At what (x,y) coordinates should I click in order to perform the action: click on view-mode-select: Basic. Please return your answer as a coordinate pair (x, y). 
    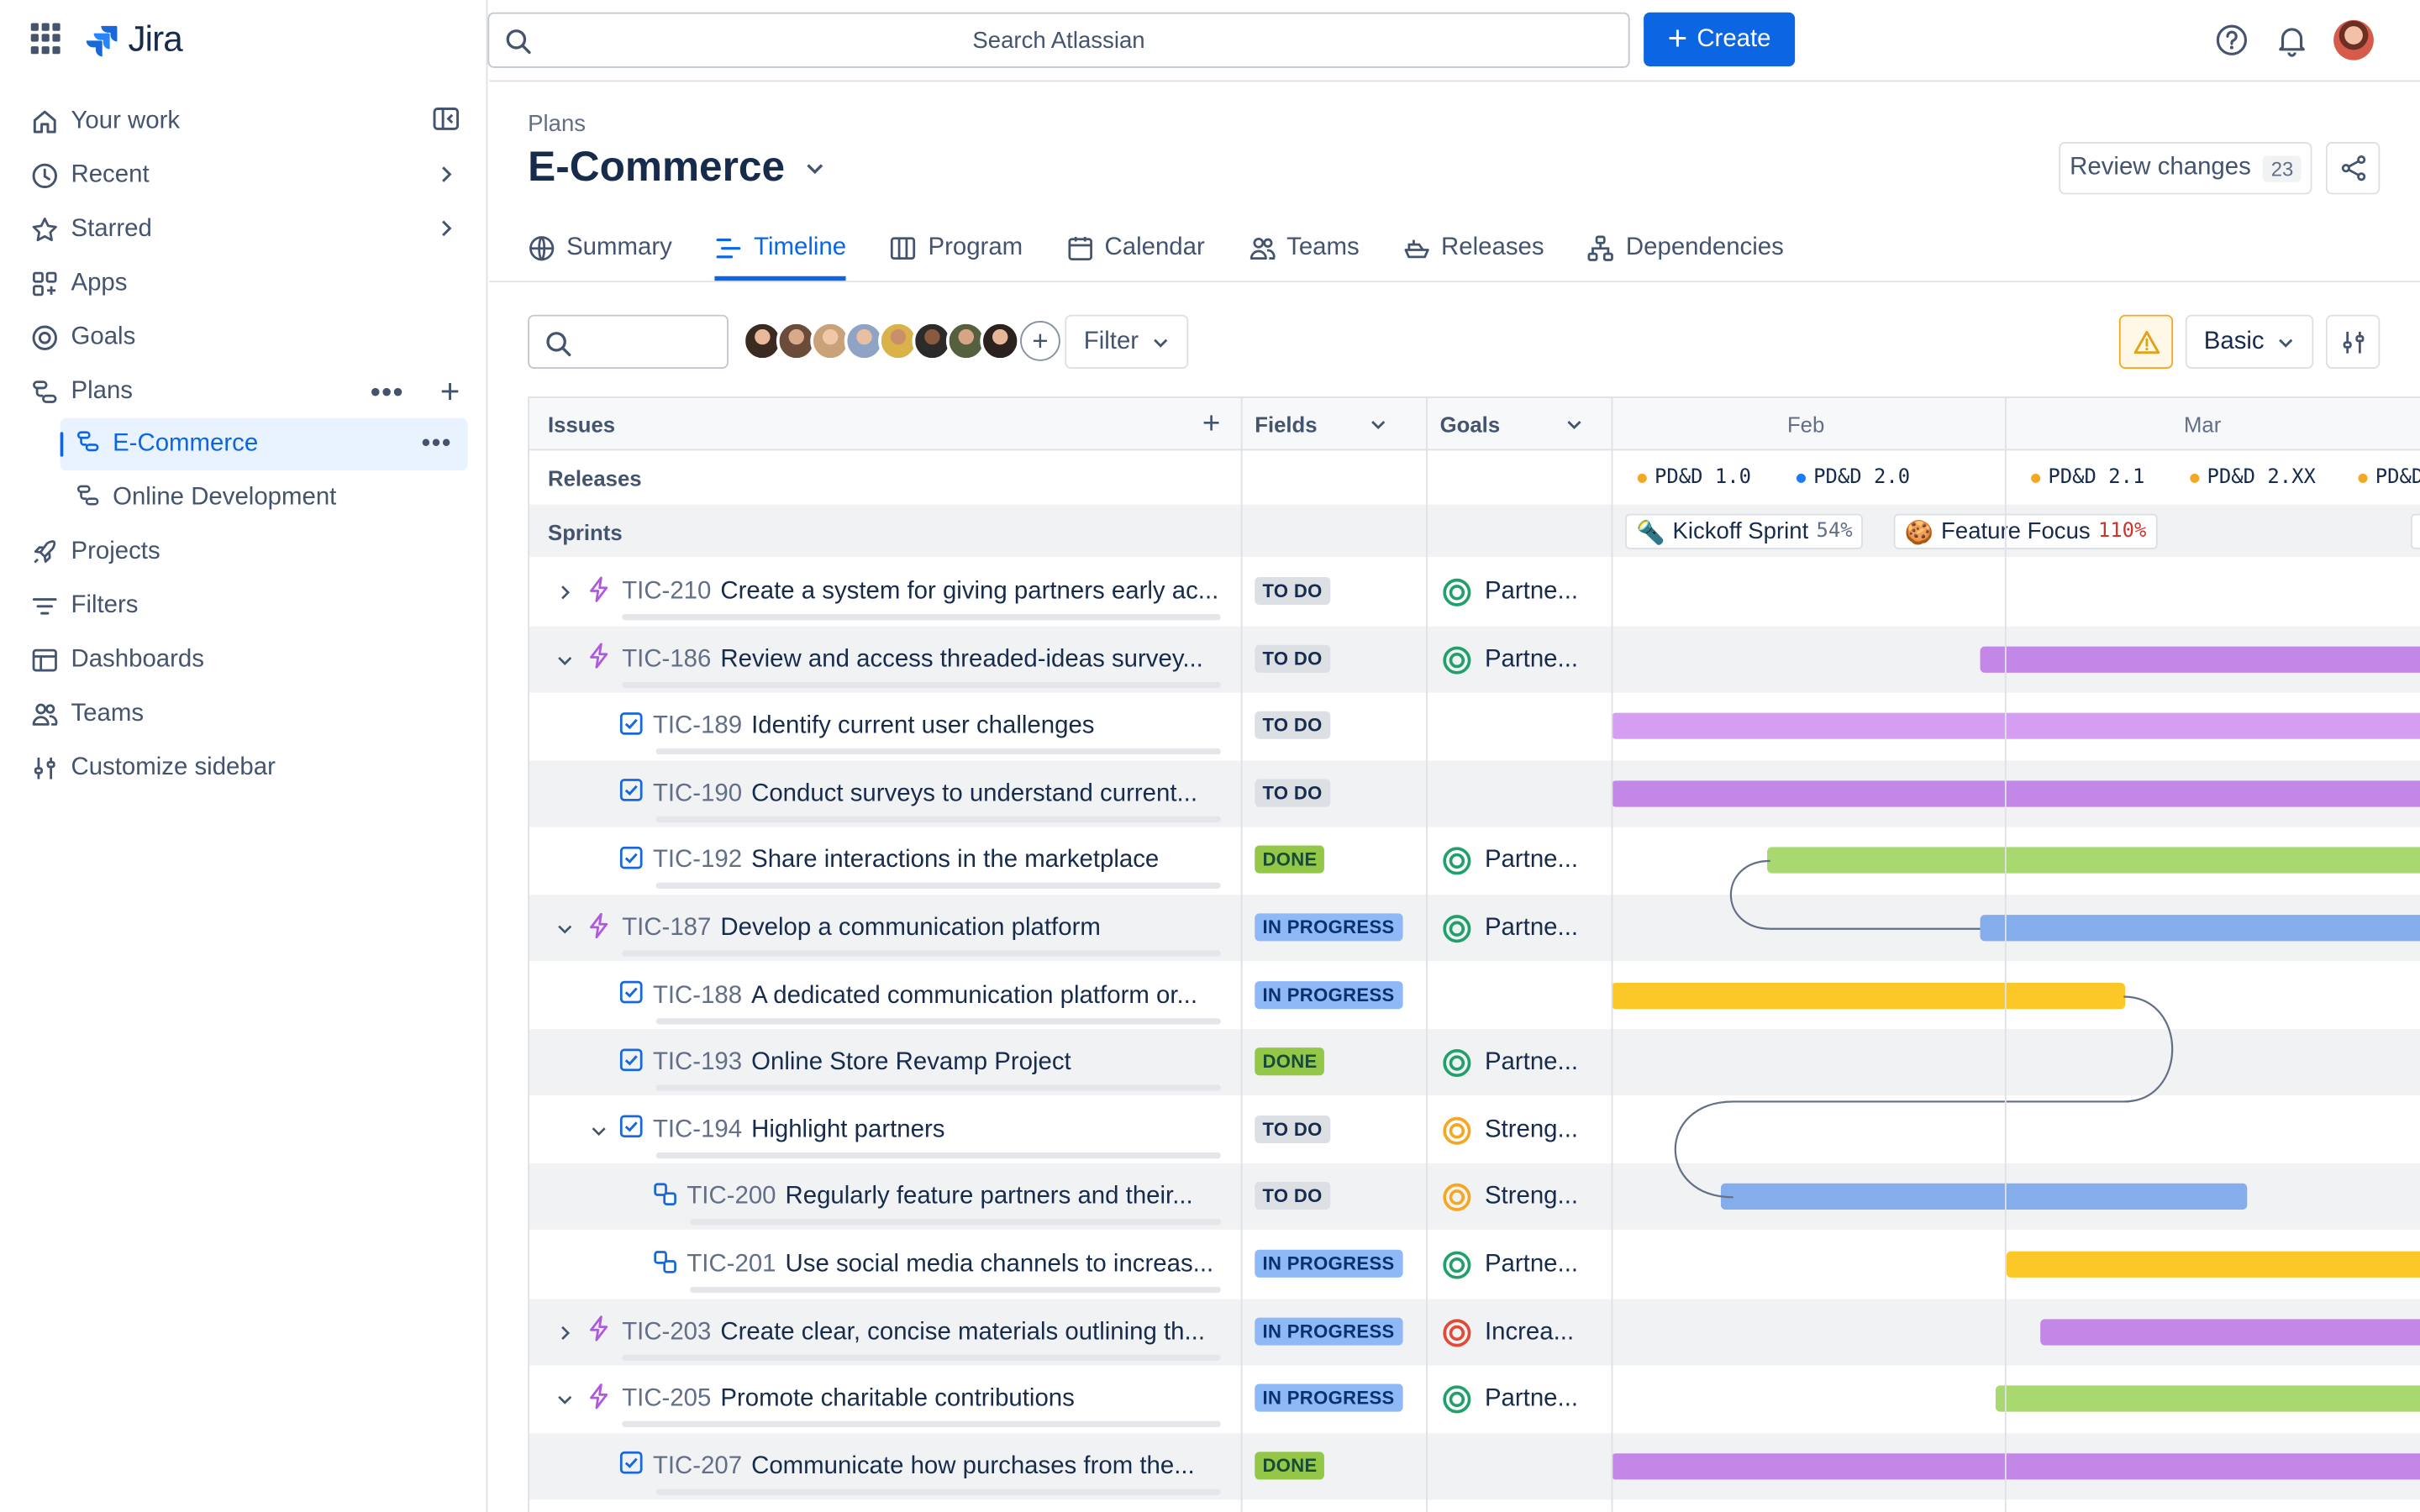
    Looking at the image, I should click on (2249, 341).